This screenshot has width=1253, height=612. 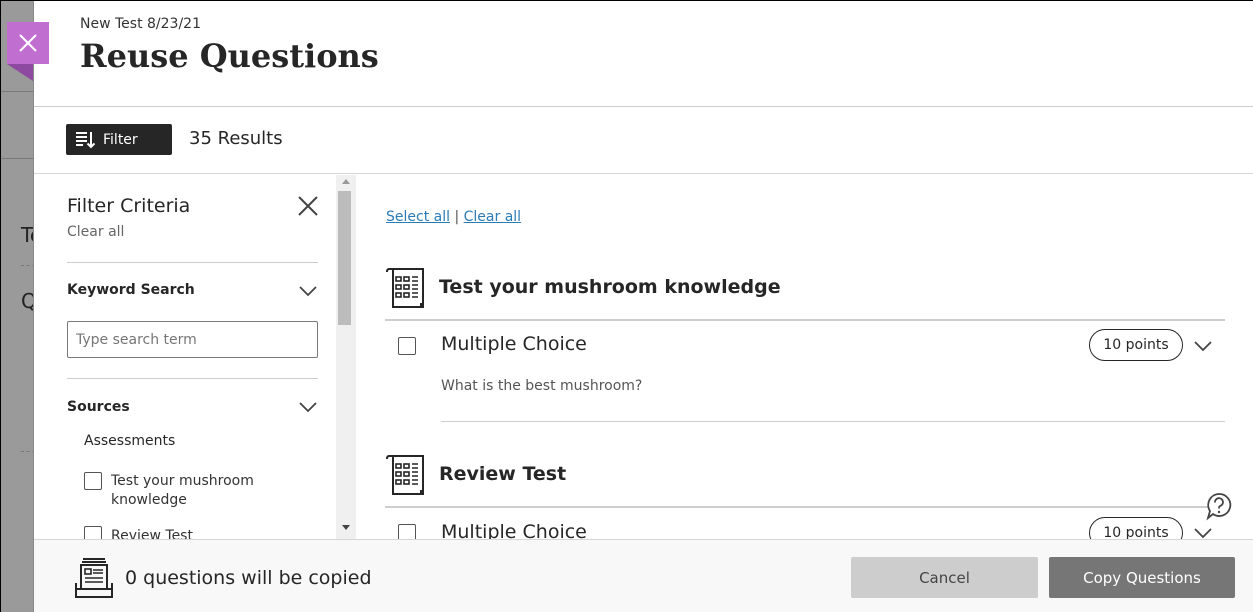 What do you see at coordinates (542, 386) in the screenshot?
I see `question-text: What is the best mushroom?` at bounding box center [542, 386].